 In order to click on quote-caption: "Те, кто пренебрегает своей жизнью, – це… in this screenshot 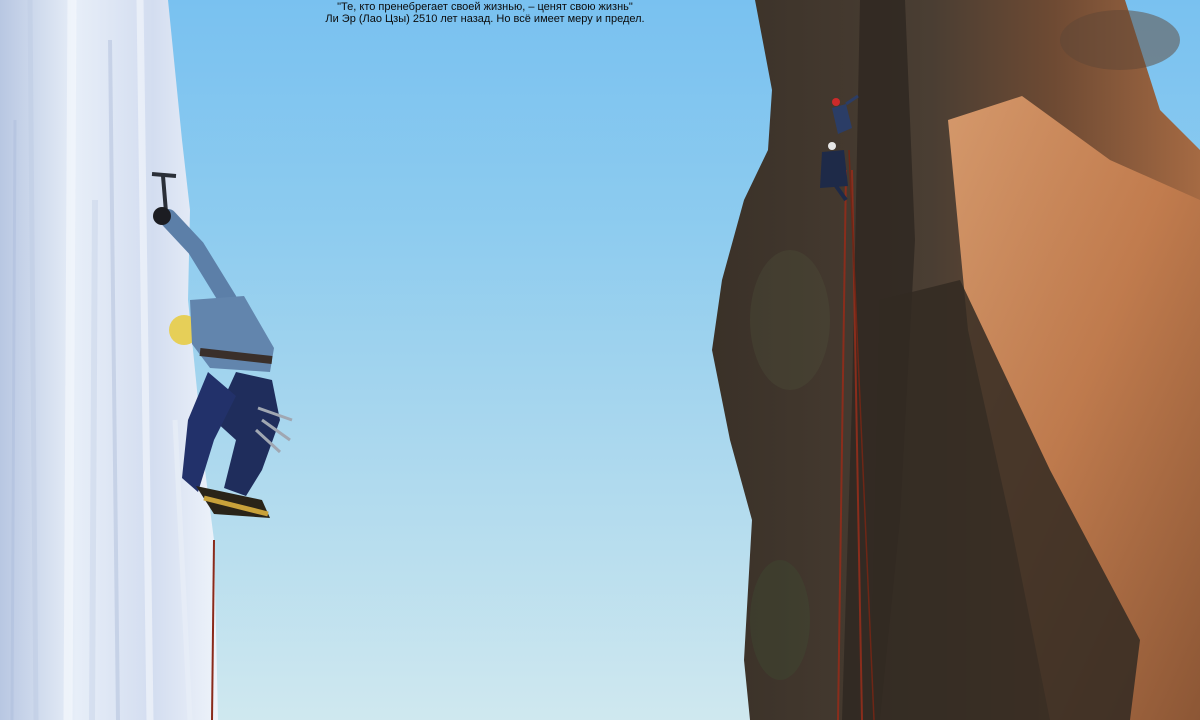, I will do `click(485, 13)`.